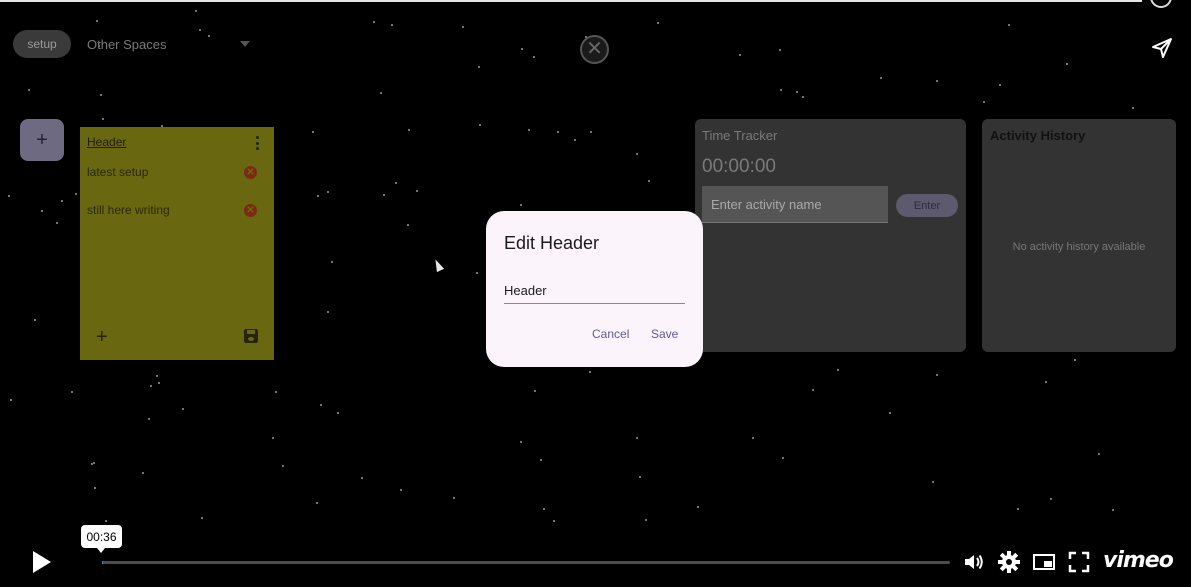  What do you see at coordinates (42, 562) in the screenshot?
I see `play-icon` at bounding box center [42, 562].